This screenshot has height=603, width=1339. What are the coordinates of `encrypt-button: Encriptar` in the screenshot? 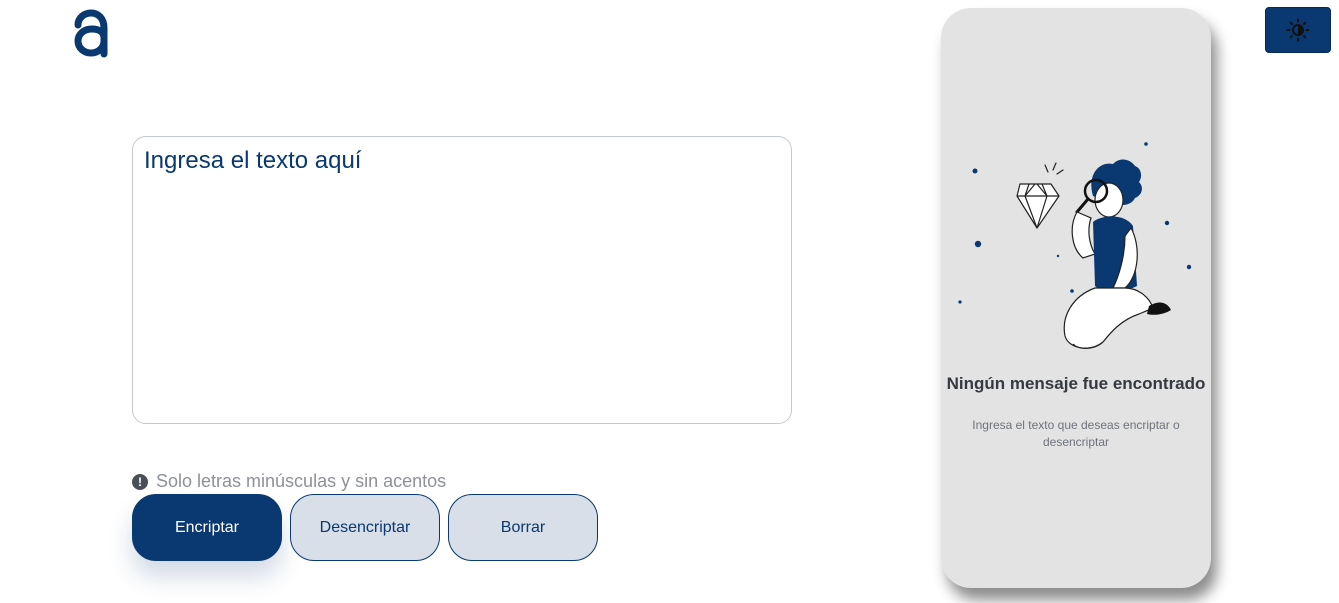 It's located at (207, 527).